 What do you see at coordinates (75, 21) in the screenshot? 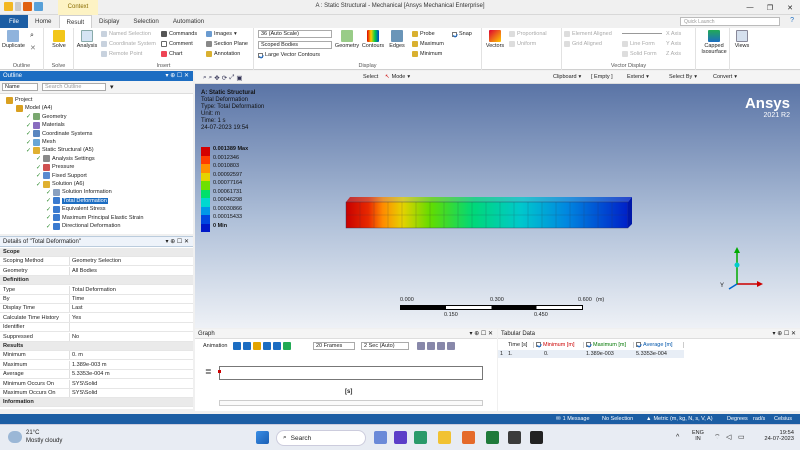
I see `tab-result: Result` at bounding box center [75, 21].